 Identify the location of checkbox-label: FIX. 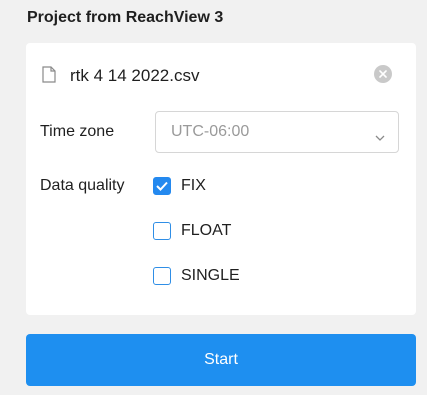
(193, 185).